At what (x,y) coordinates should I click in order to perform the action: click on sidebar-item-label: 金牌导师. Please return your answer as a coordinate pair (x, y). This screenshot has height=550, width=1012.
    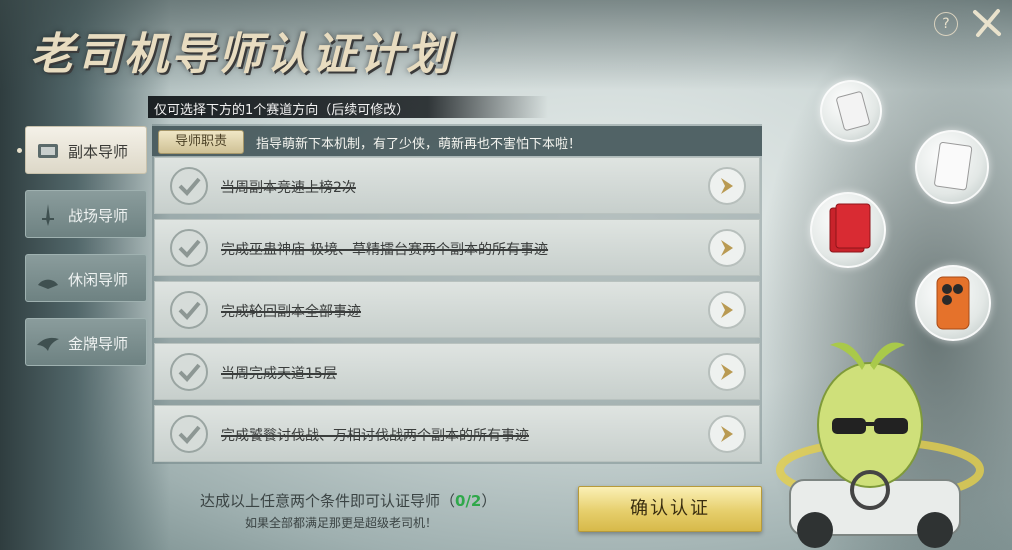
    Looking at the image, I should click on (98, 344).